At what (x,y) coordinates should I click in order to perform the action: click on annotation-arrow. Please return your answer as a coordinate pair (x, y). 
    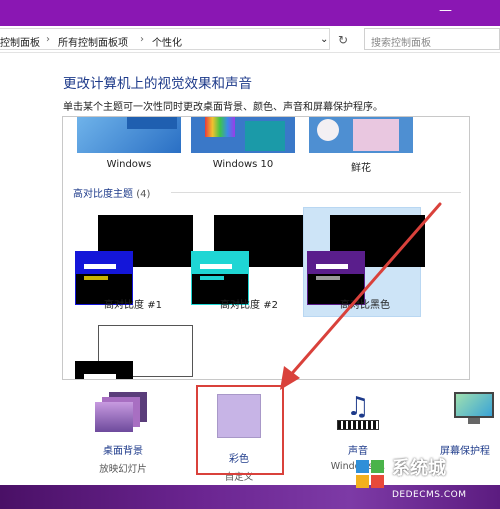
    Looking at the image, I should click on (361, 296).